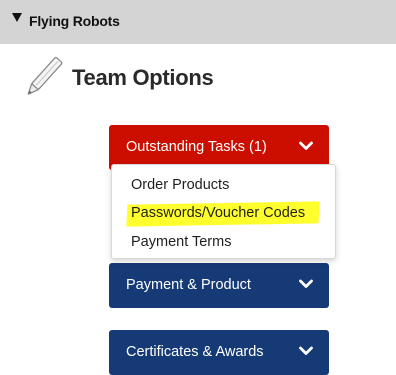  Describe the element at coordinates (195, 352) in the screenshot. I see `dropdown-label: Certificates & Awards` at that location.